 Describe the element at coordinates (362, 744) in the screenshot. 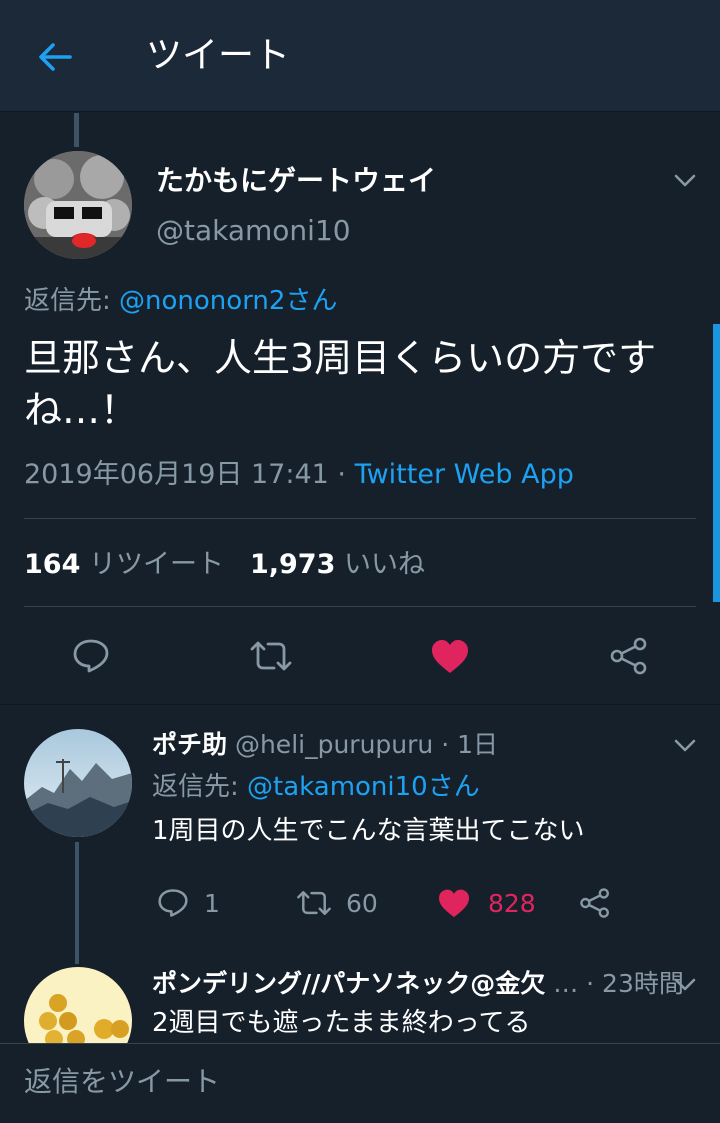

I see `reply-author-meta: @heli_purupuru · 1日` at that location.